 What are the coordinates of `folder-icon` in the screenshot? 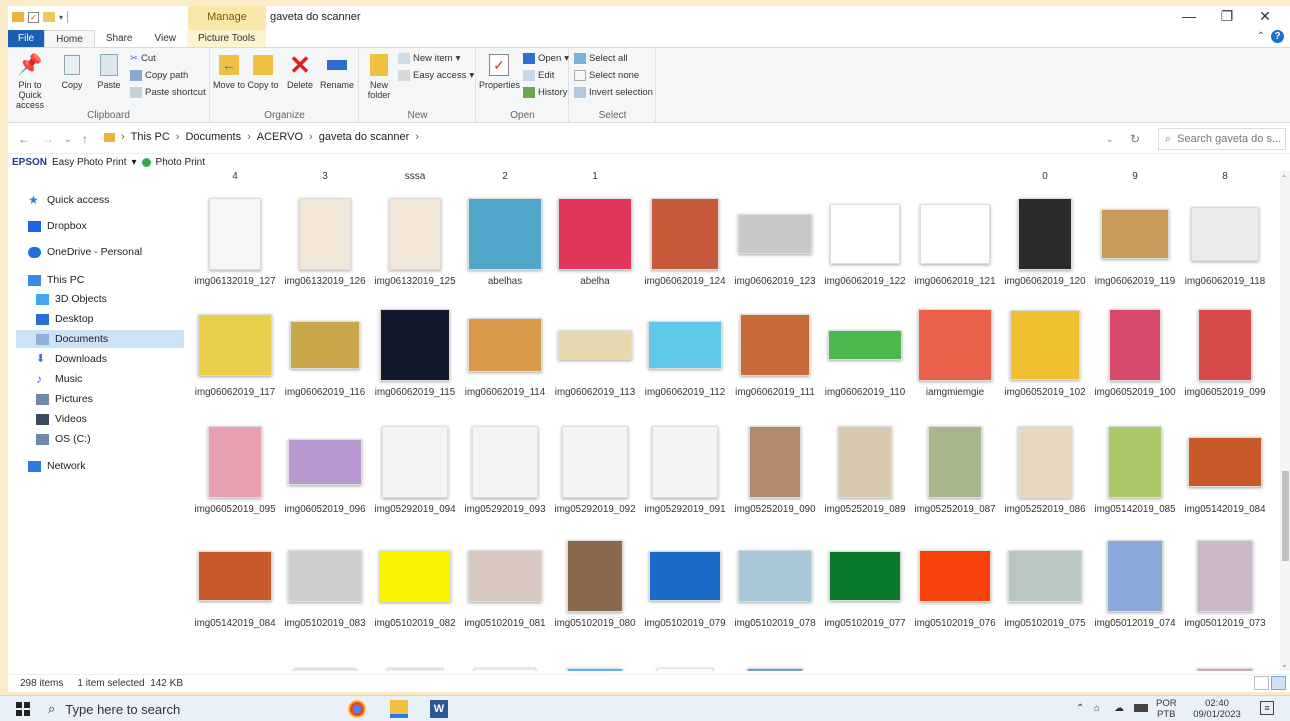 It's located at (18, 17).